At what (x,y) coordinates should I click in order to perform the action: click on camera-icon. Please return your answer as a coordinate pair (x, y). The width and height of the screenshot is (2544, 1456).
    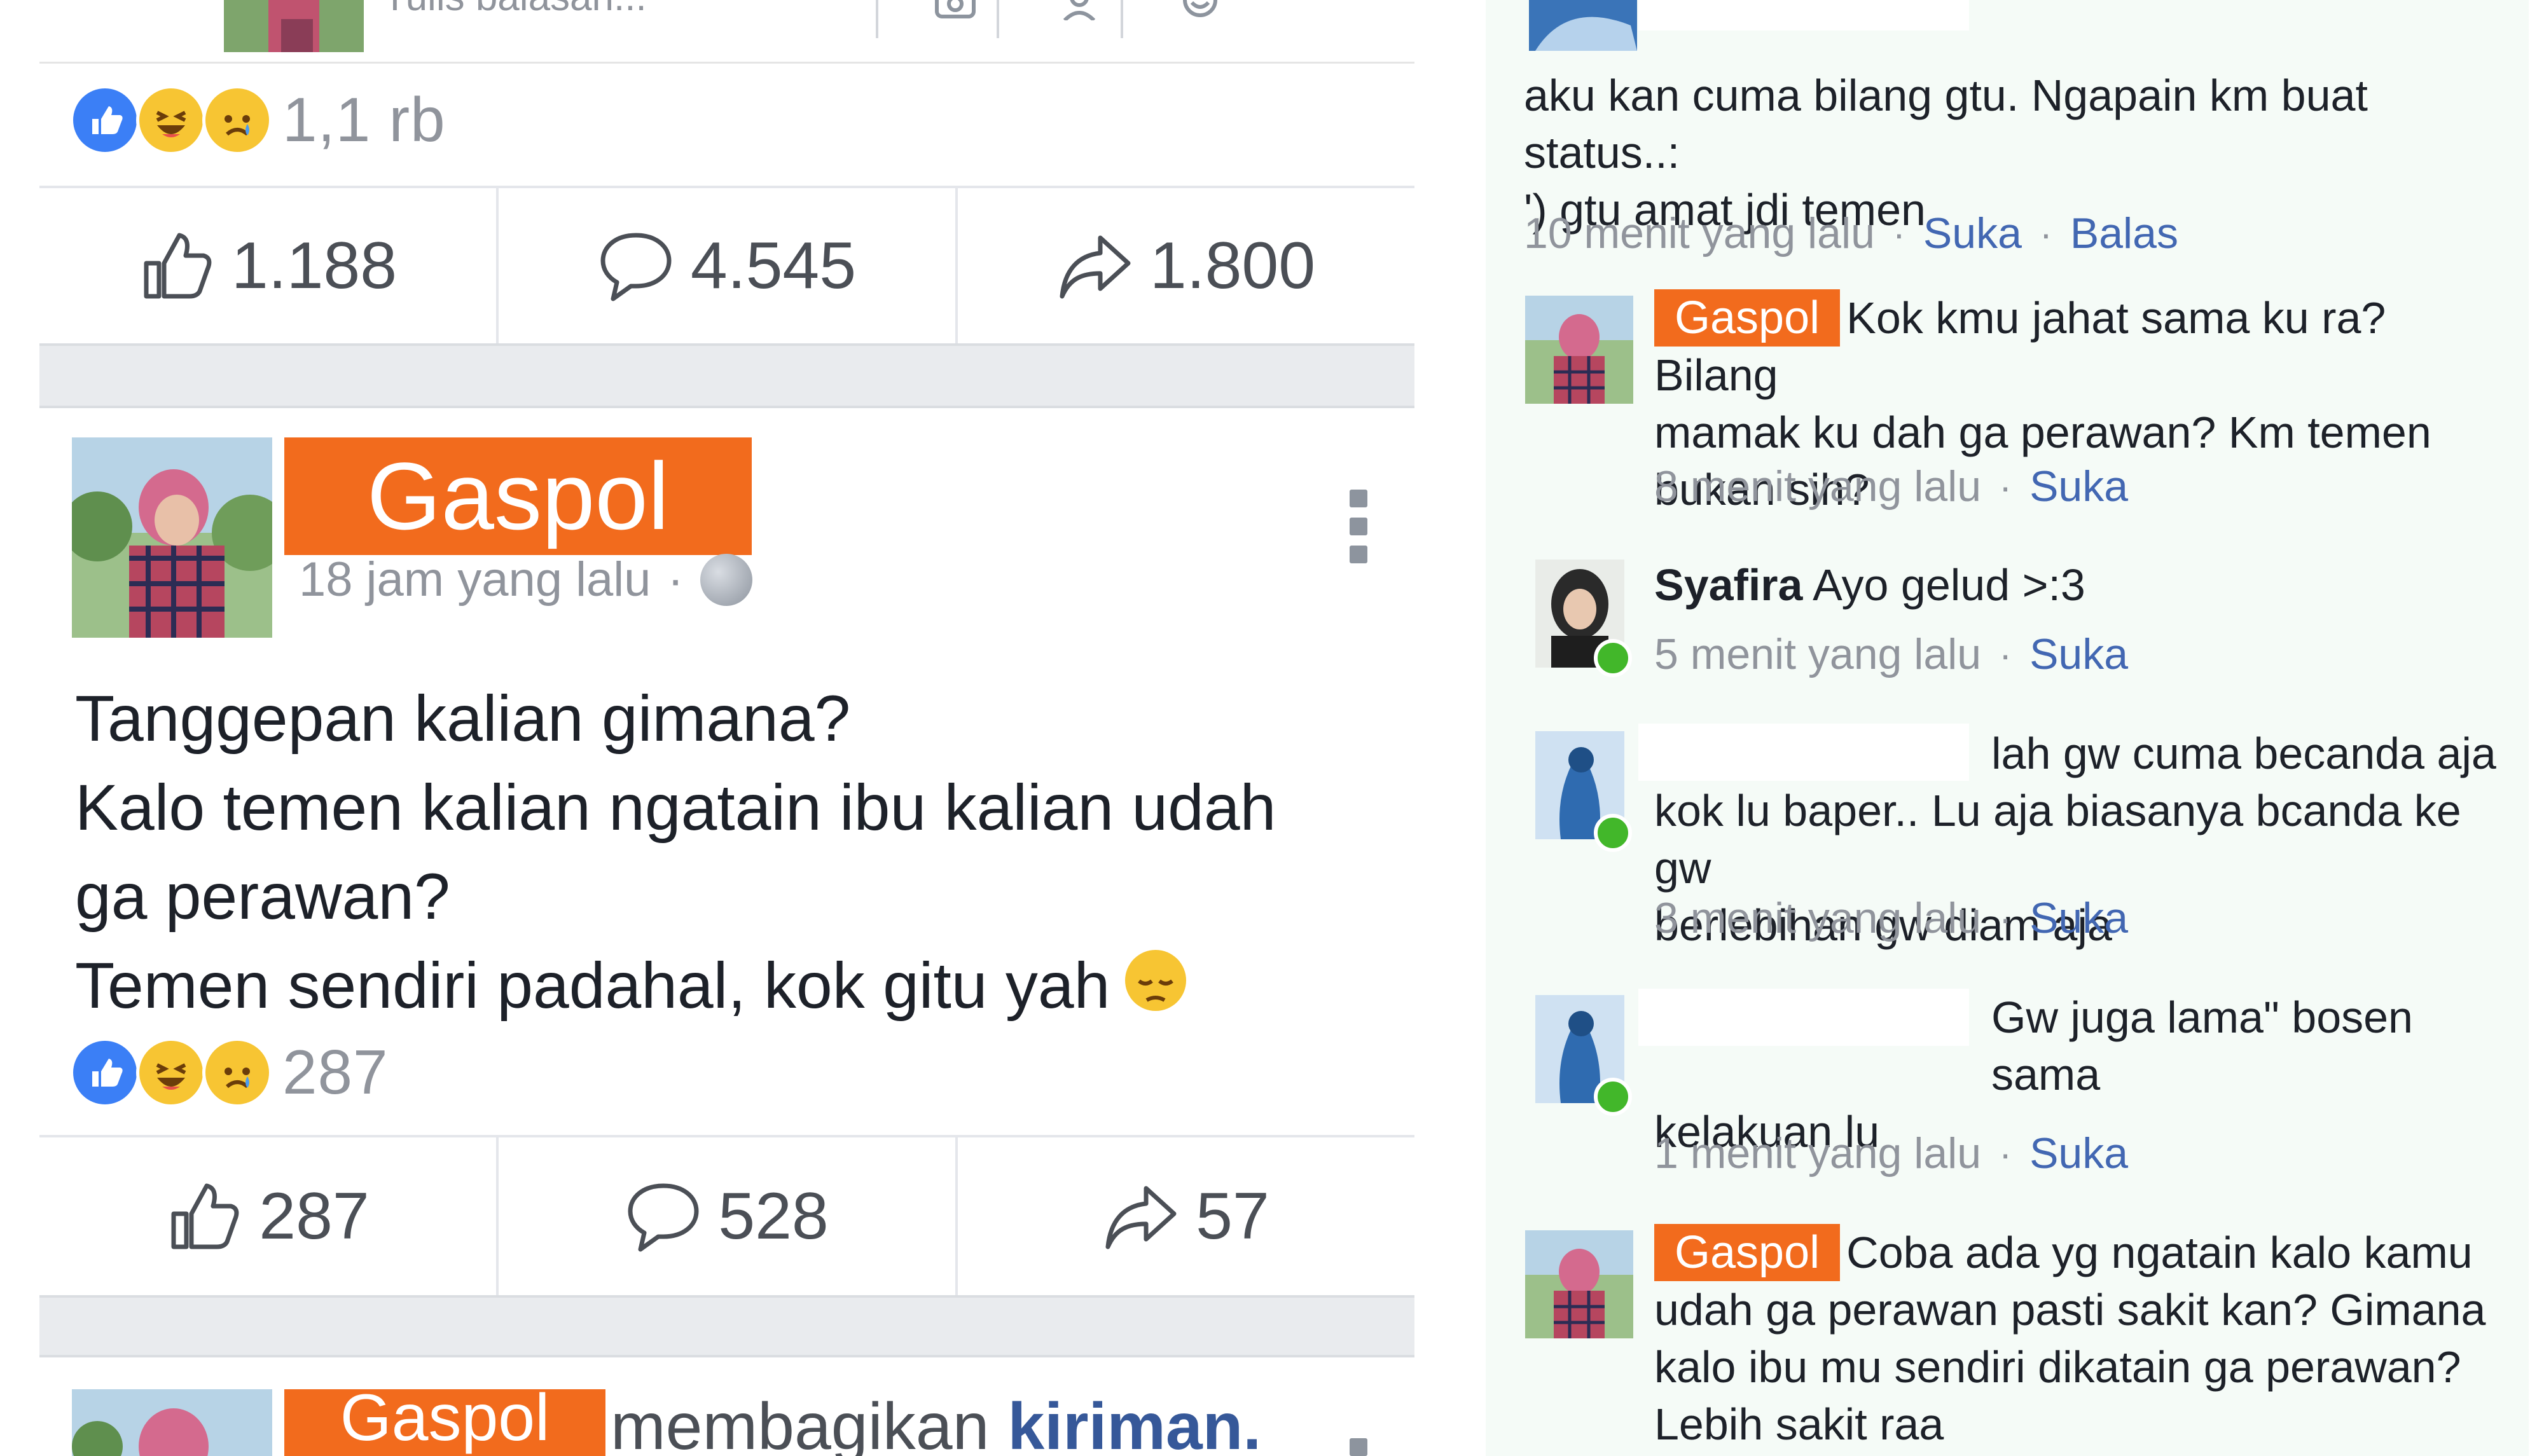
    Looking at the image, I should click on (955, 14).